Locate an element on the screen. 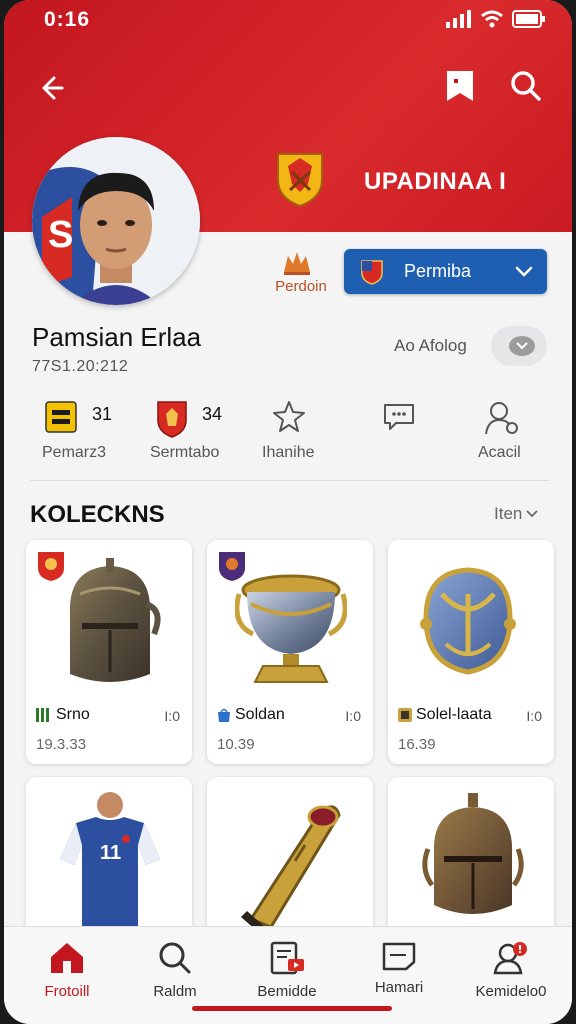 This screenshot has width=576, height=1024. collection-card: Srno I:0 19.3.33 is located at coordinates (109, 652).